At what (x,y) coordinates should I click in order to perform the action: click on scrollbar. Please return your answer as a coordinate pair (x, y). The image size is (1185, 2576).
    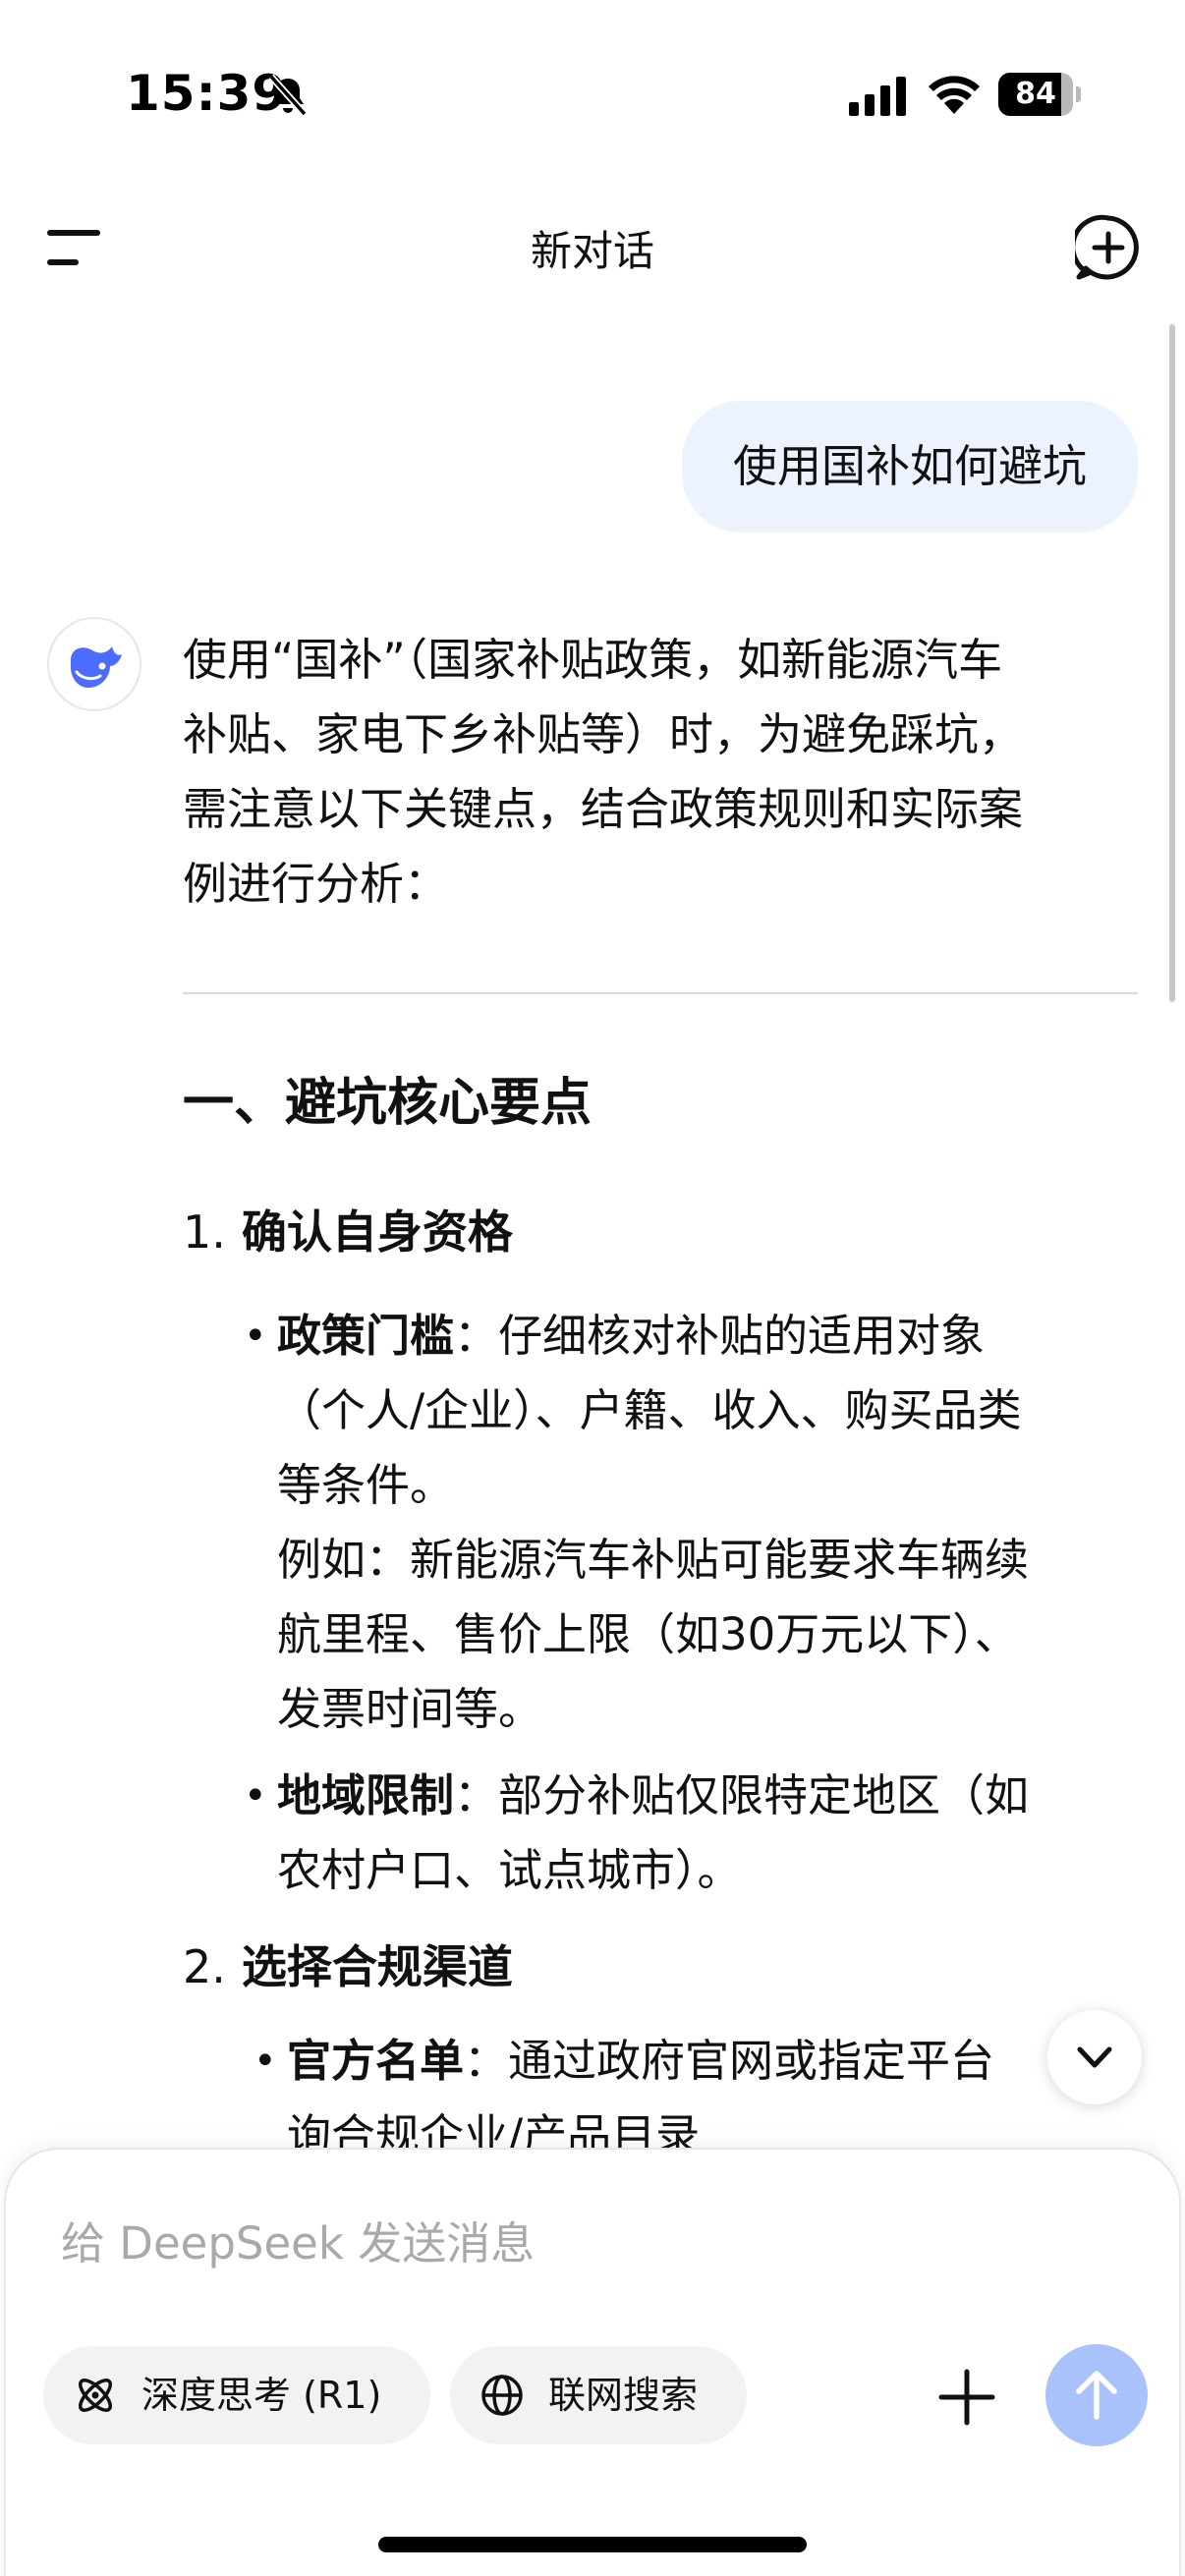
    Looking at the image, I should click on (1172, 663).